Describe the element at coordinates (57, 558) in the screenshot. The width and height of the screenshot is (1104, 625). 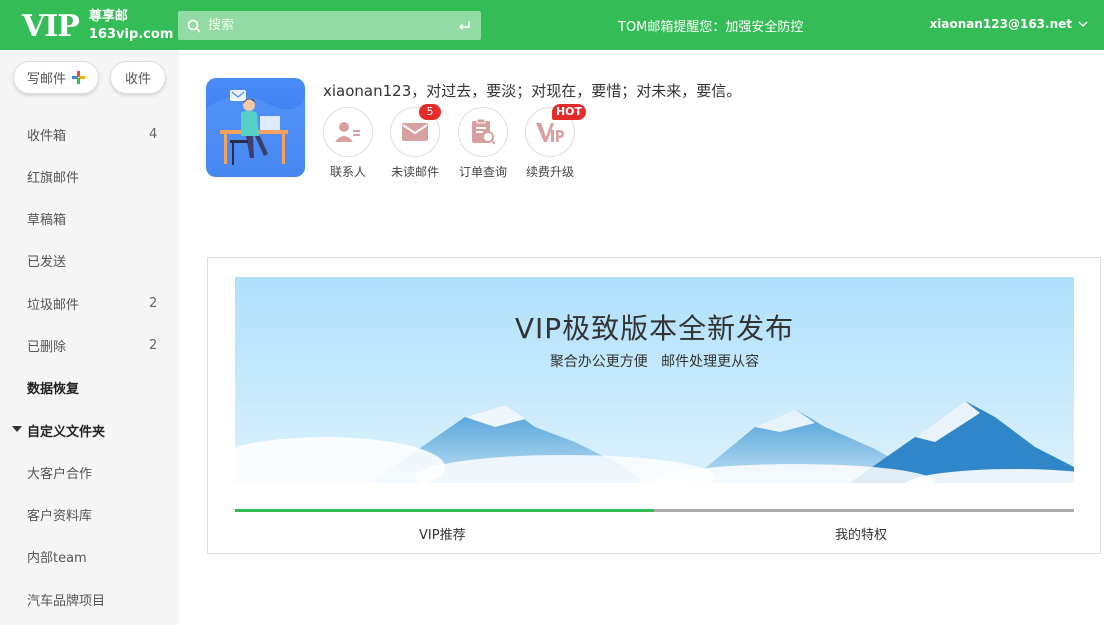
I see `folder-label: 内部team` at that location.